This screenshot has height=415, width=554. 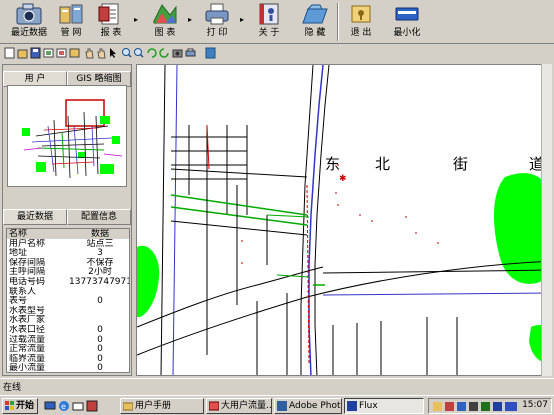 I want to click on about-label: 关 于, so click(x=269, y=33).